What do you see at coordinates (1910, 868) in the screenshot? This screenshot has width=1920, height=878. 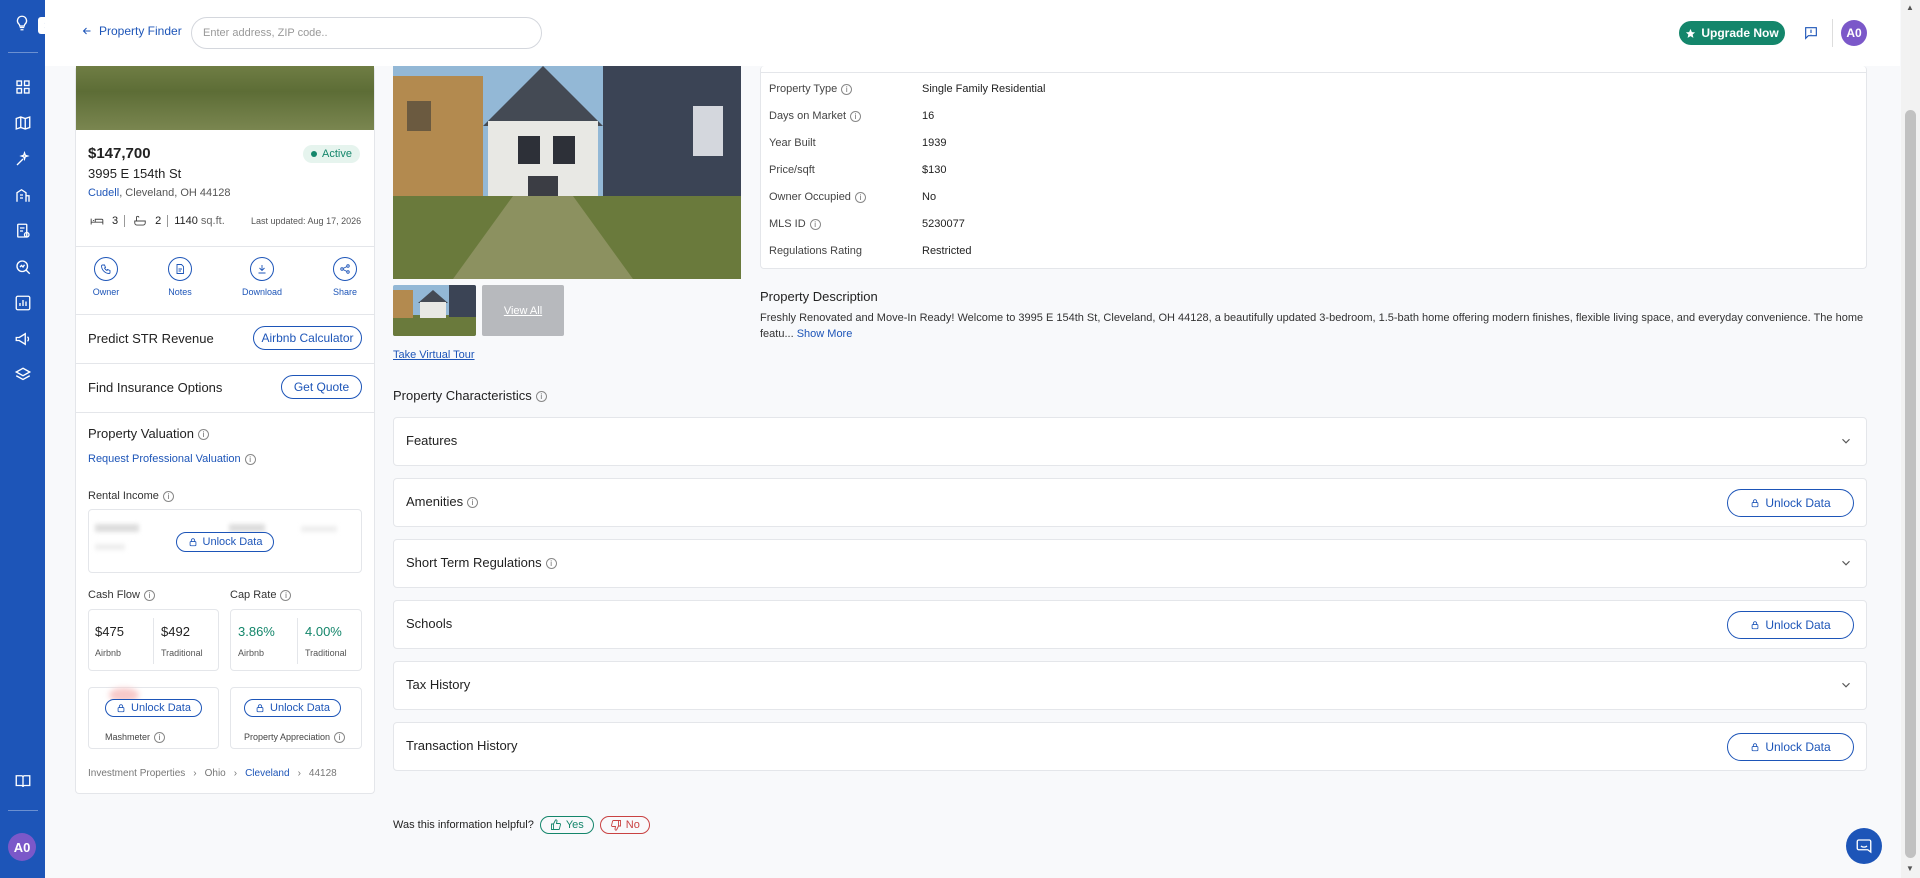 I see `scroll-down-arrow: ▼` at bounding box center [1910, 868].